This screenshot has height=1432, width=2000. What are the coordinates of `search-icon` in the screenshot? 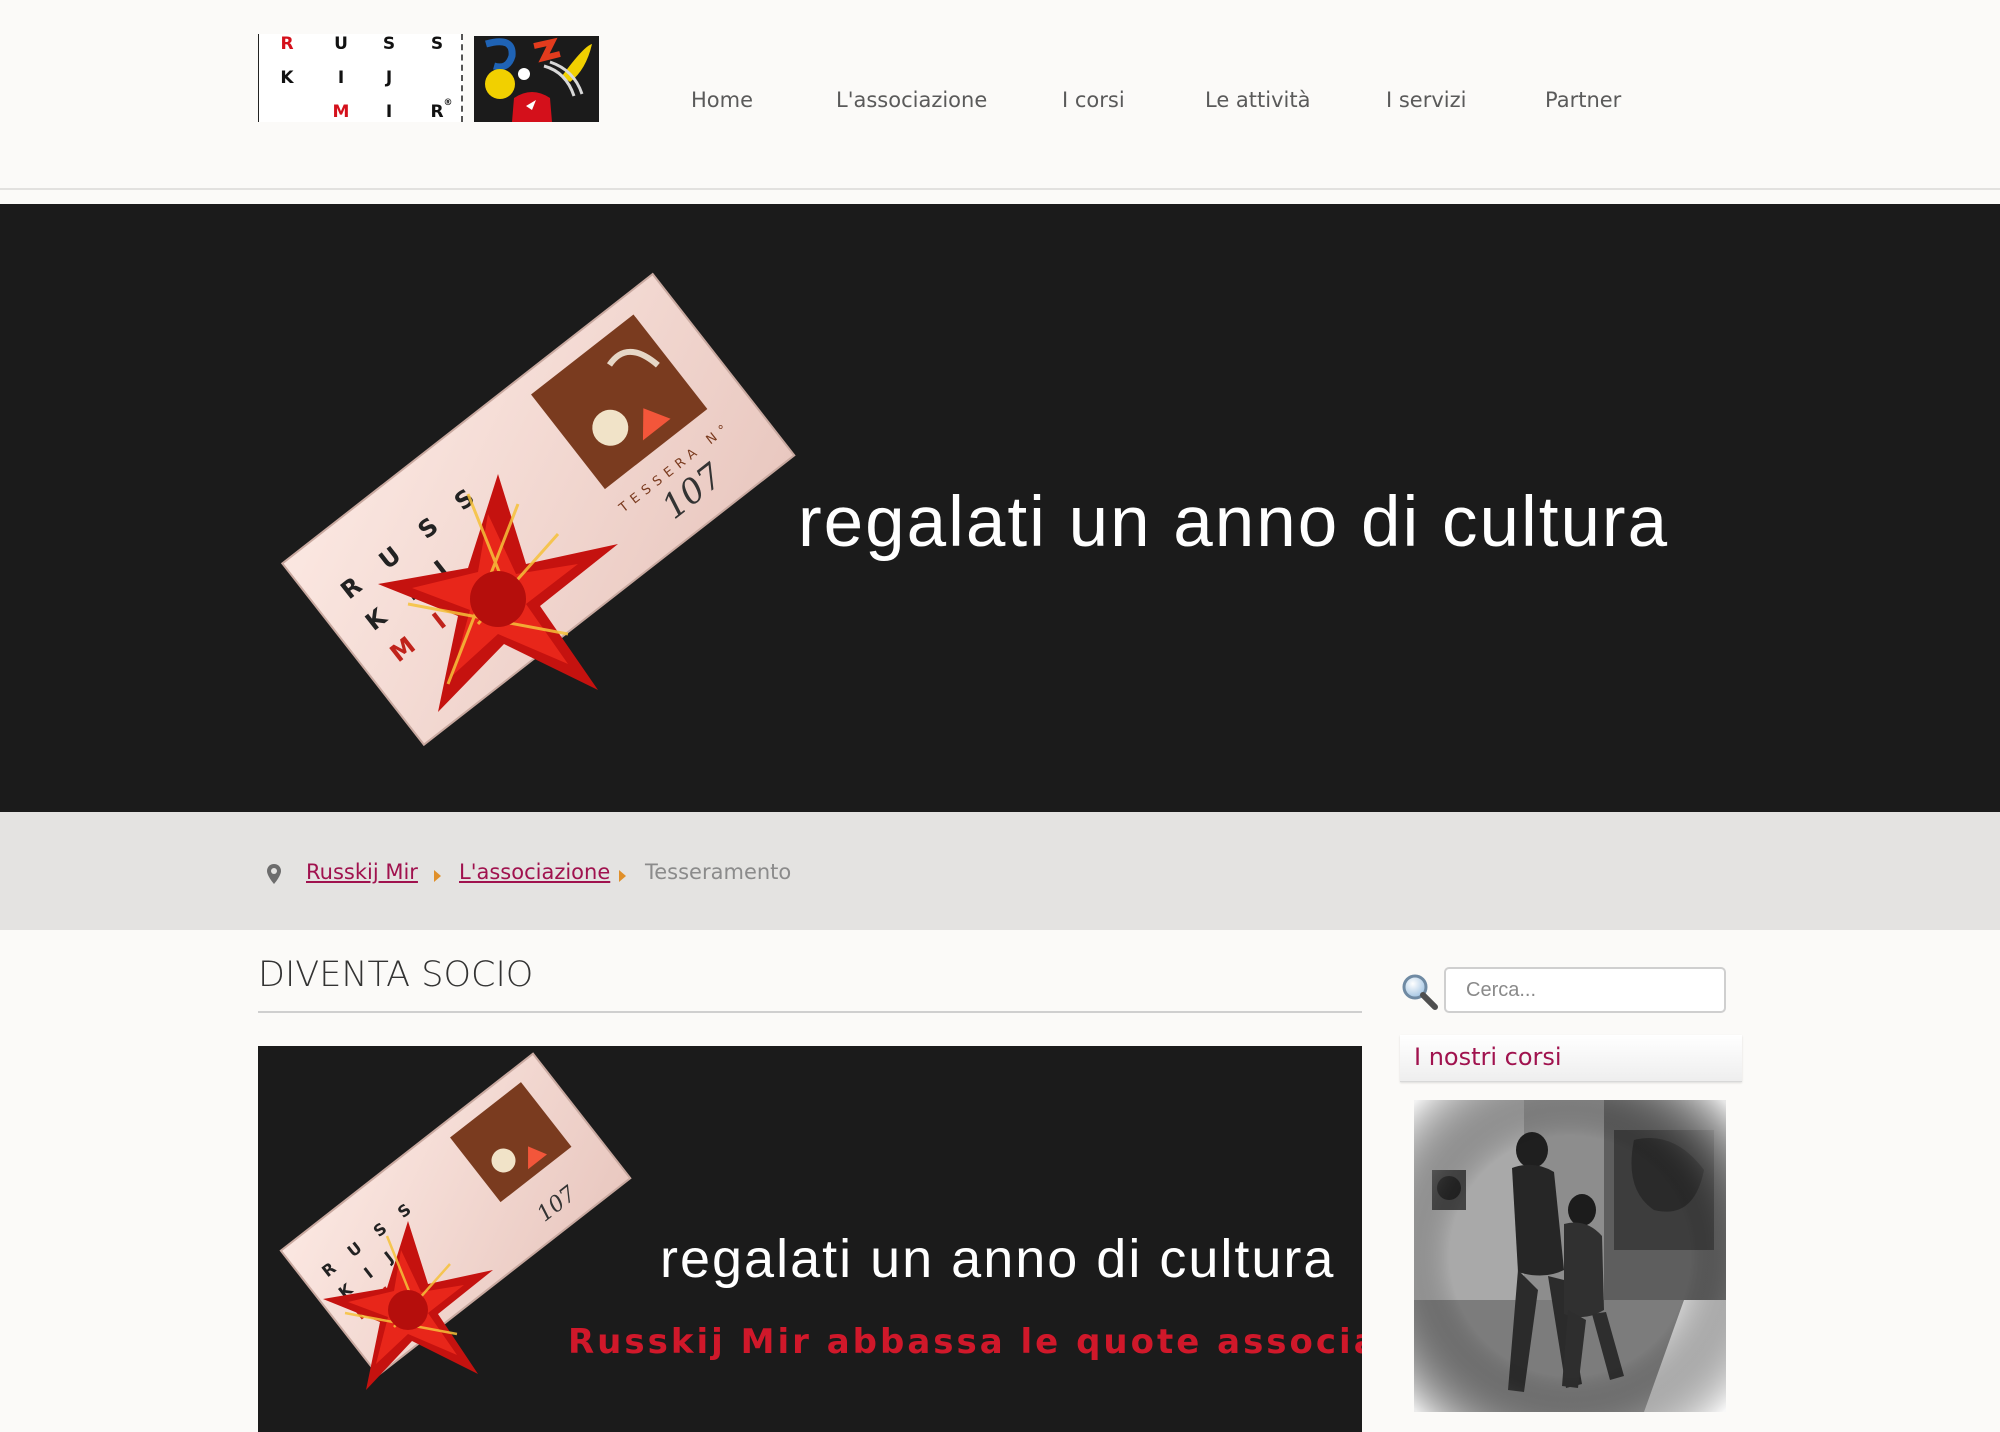 It's located at (1419, 991).